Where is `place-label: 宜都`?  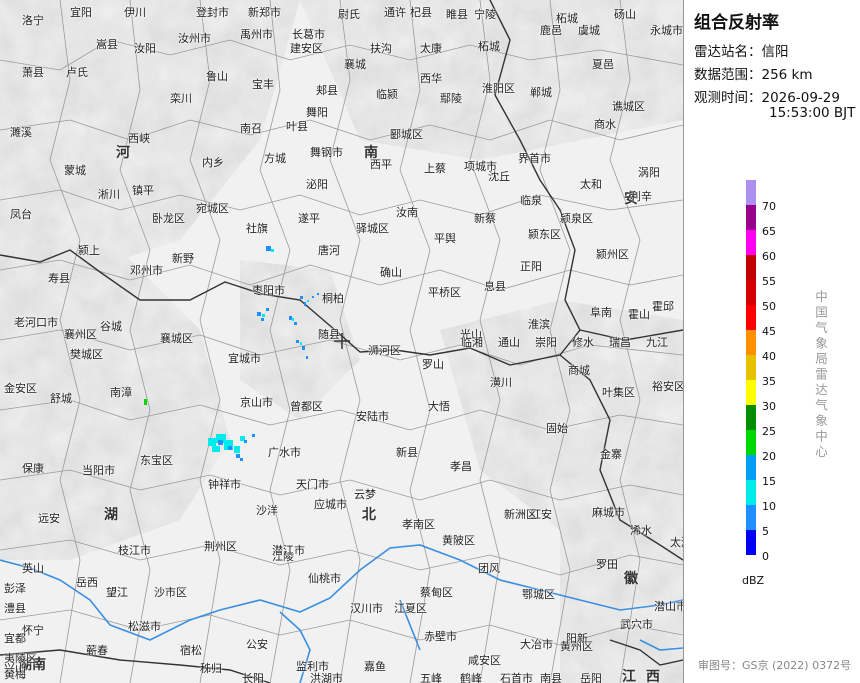
place-label: 宜都 is located at coordinates (15, 638).